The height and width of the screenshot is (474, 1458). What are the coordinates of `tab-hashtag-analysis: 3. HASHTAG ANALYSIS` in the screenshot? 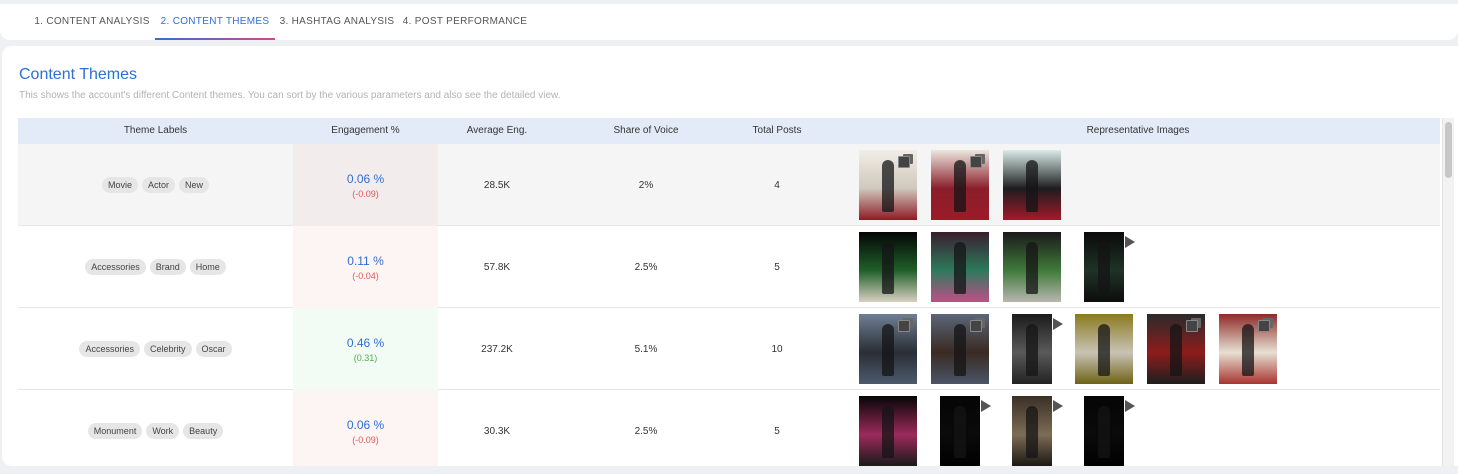 It's located at (337, 22).